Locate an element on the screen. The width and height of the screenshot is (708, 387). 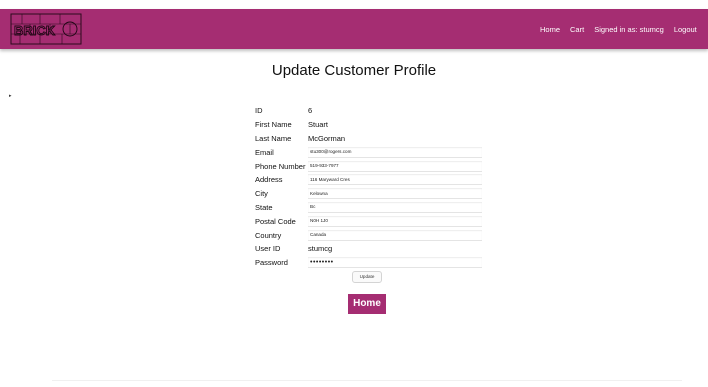
password-label: Password is located at coordinates (271, 263).